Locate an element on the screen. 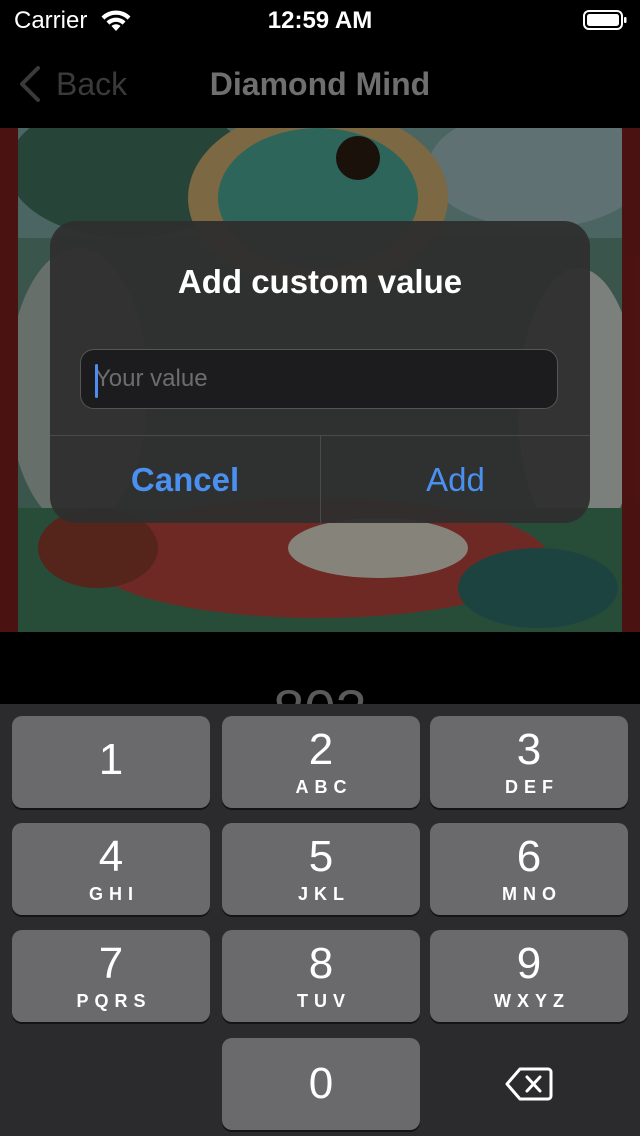 Image resolution: width=640 pixels, height=1136 pixels. status-bar: Carrier 12:59 AM is located at coordinates (320, 20).